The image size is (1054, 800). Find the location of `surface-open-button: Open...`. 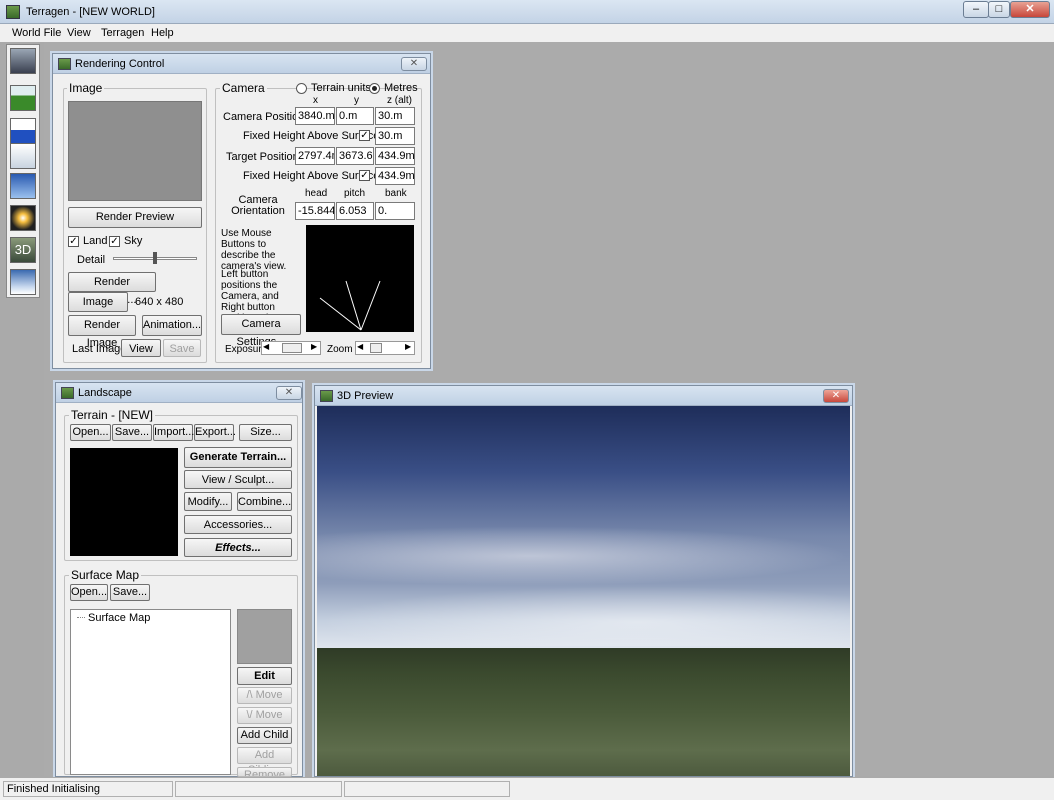

surface-open-button: Open... is located at coordinates (89, 592).